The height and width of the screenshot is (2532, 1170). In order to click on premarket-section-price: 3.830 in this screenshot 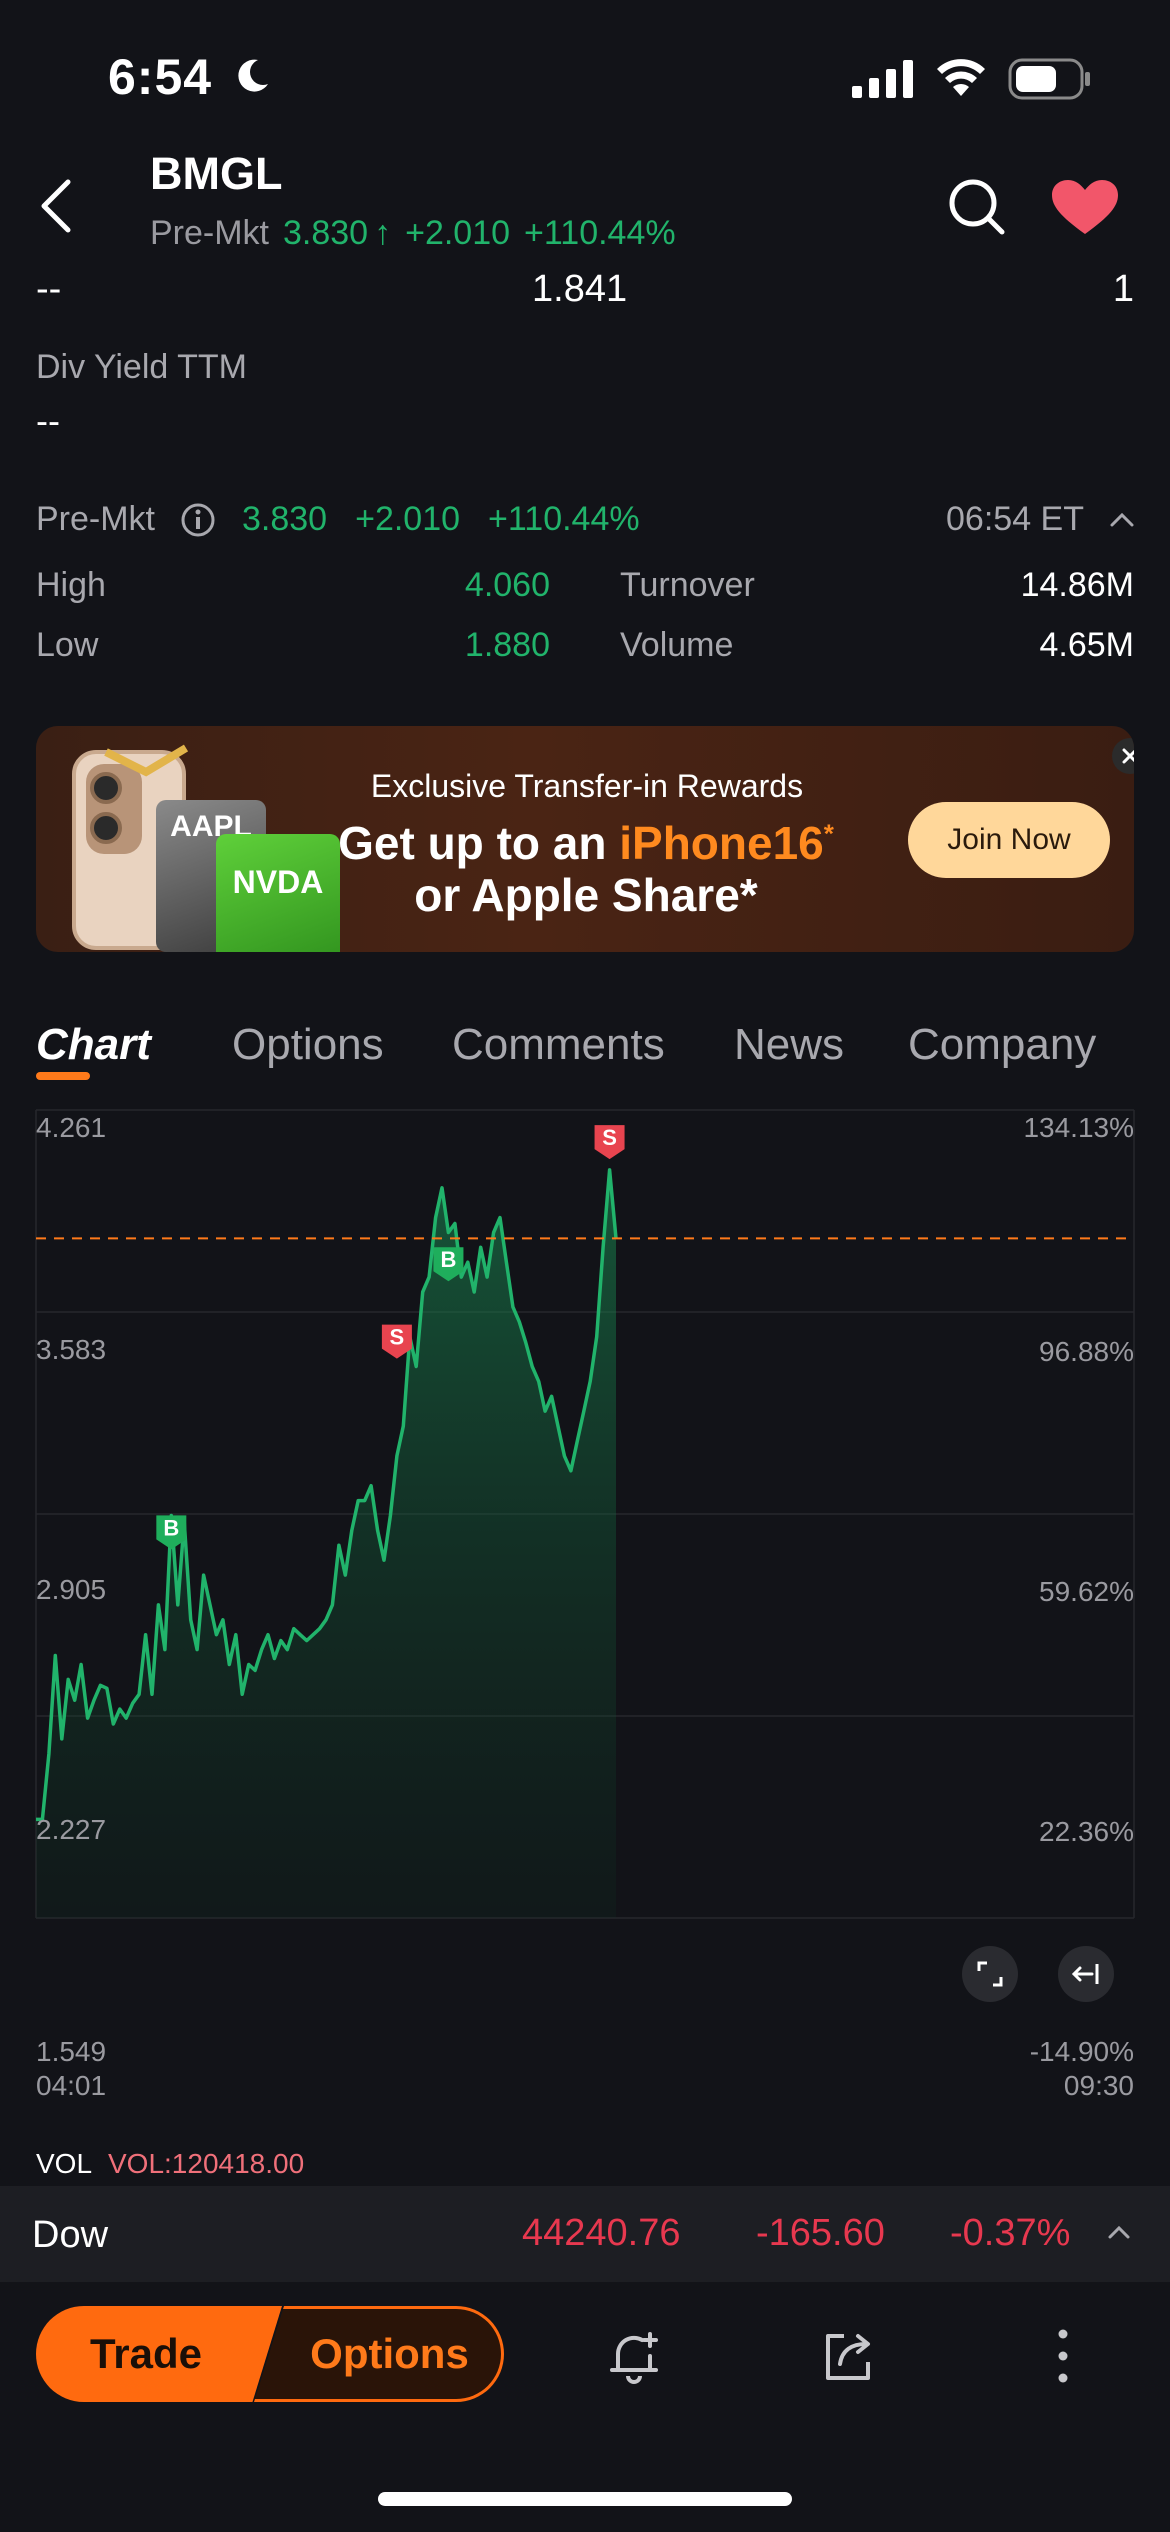, I will do `click(285, 519)`.